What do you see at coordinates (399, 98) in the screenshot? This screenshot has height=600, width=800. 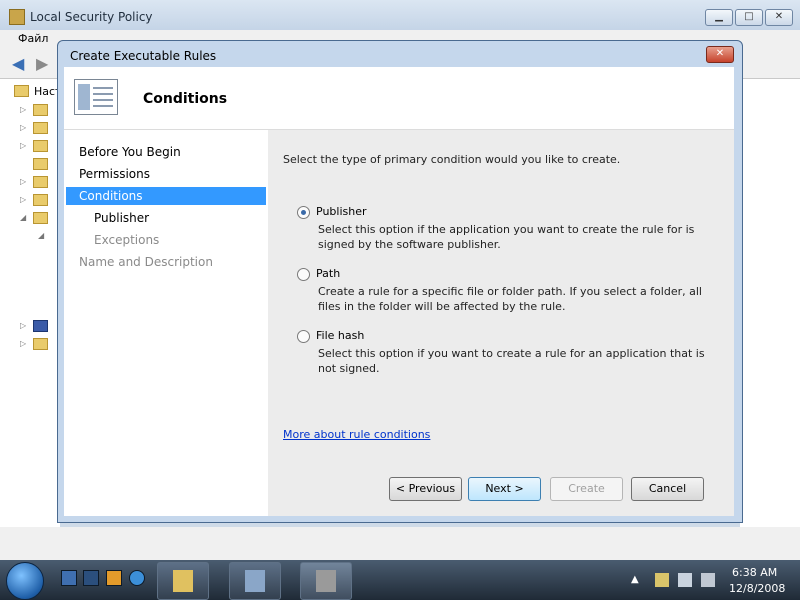 I see `dialog-header: Conditions` at bounding box center [399, 98].